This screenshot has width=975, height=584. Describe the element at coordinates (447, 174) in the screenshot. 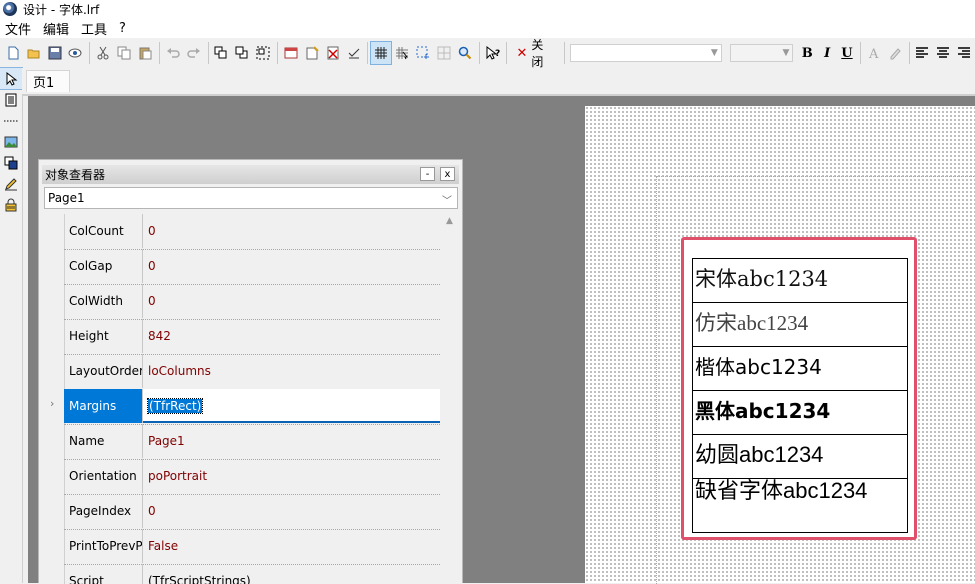

I see `inspector-close-button: x` at that location.